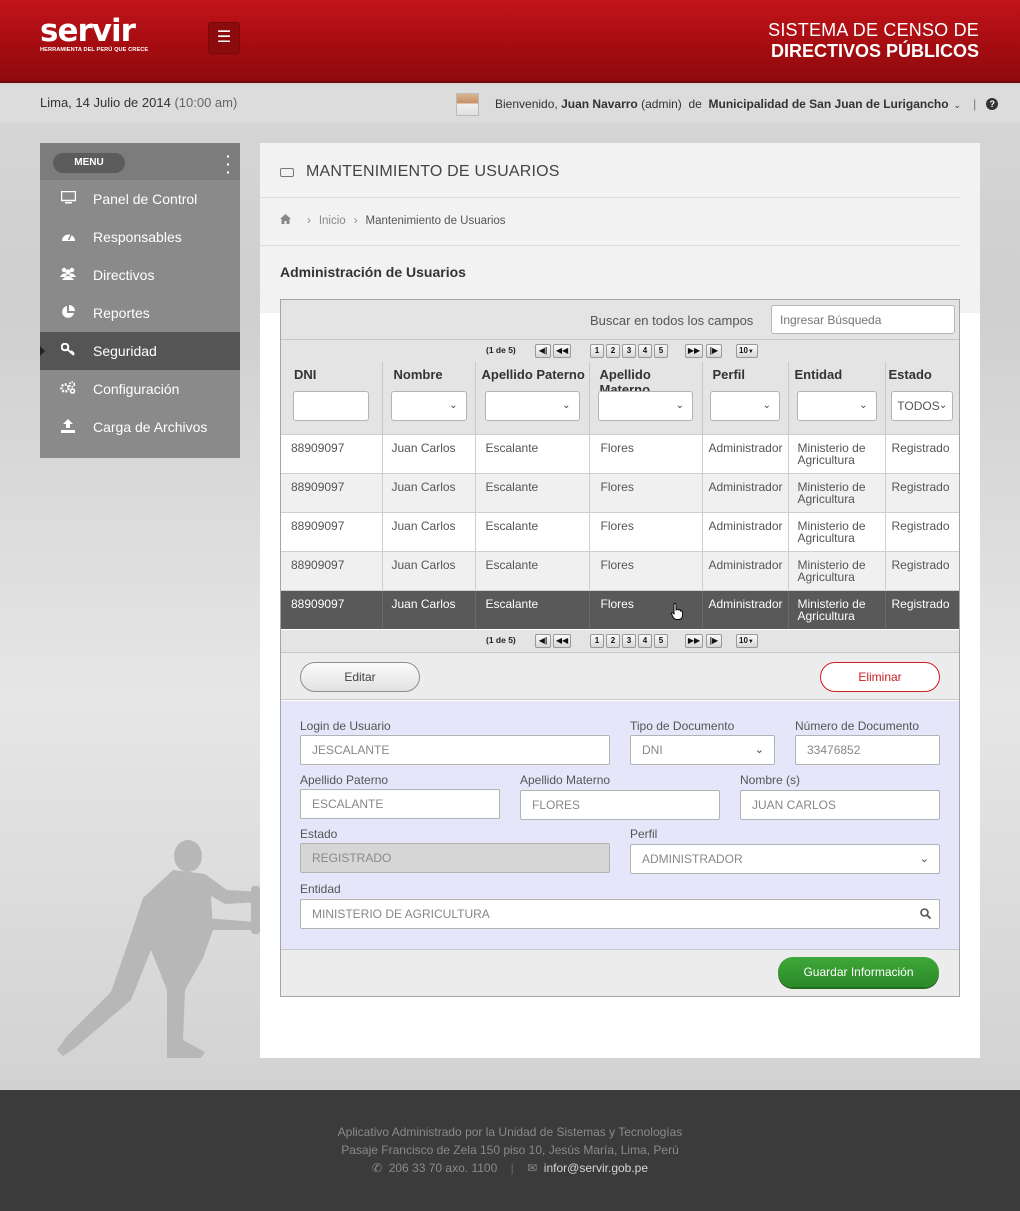 The width and height of the screenshot is (1020, 1211). I want to click on entidad-field: MINISTERIO DE AGRICULTURA, so click(620, 914).